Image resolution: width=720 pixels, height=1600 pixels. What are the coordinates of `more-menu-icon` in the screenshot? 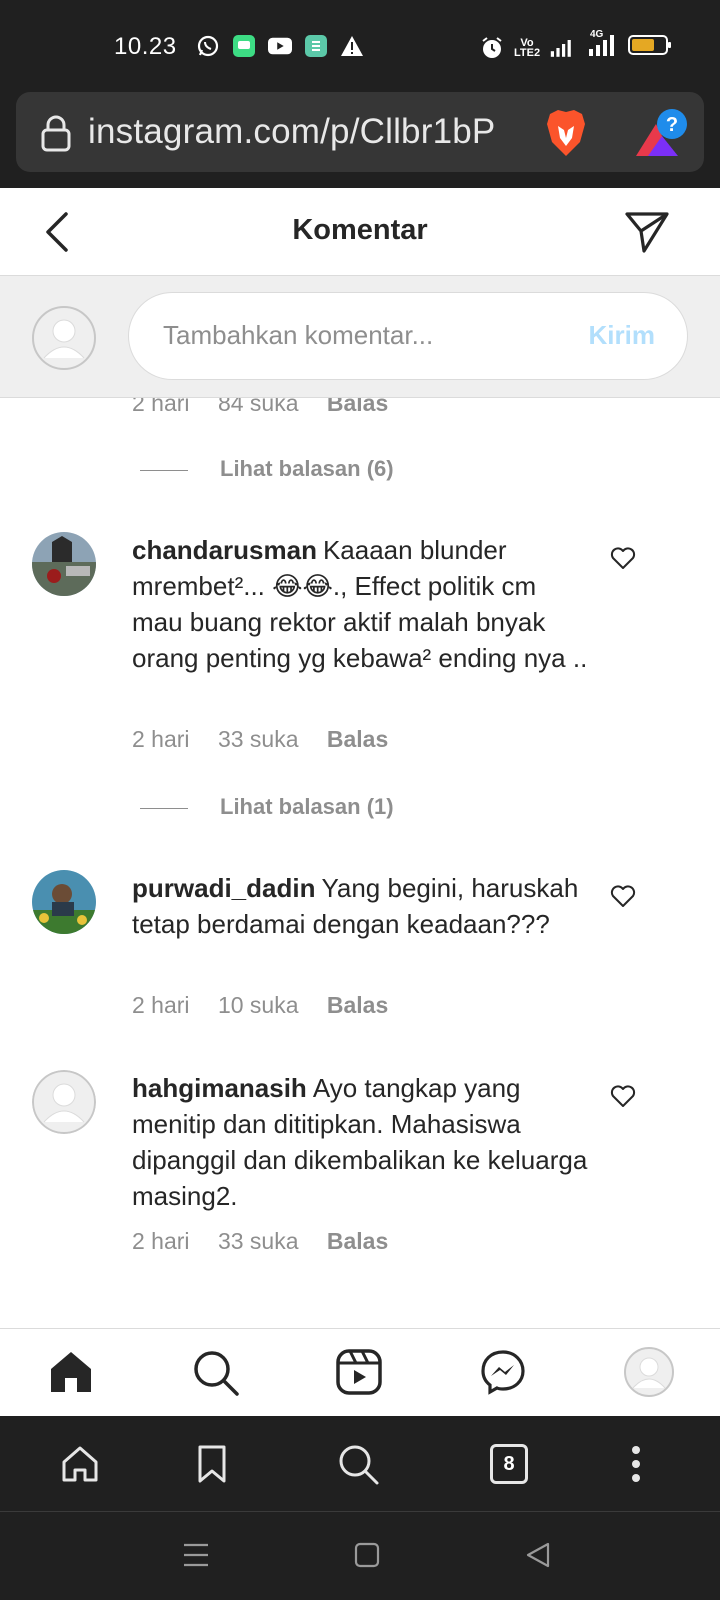 It's located at (636, 1466).